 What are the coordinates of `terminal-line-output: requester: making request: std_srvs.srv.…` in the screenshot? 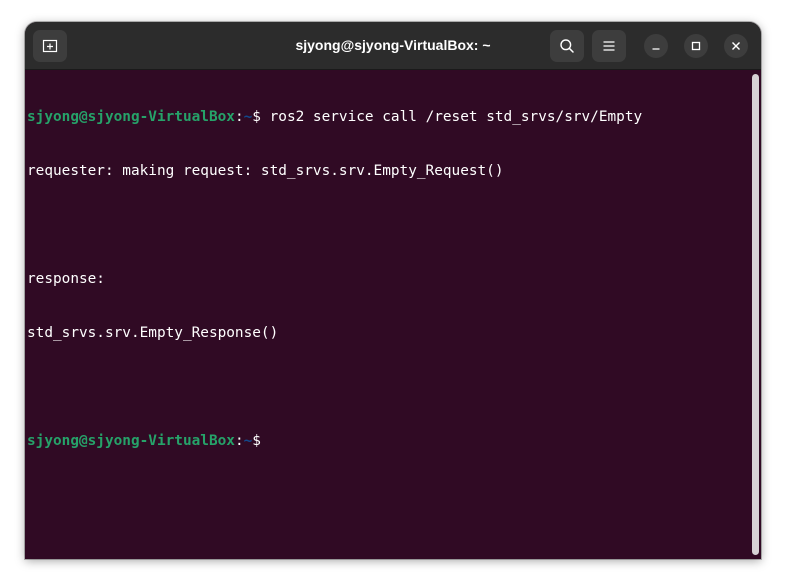 It's located at (265, 171).